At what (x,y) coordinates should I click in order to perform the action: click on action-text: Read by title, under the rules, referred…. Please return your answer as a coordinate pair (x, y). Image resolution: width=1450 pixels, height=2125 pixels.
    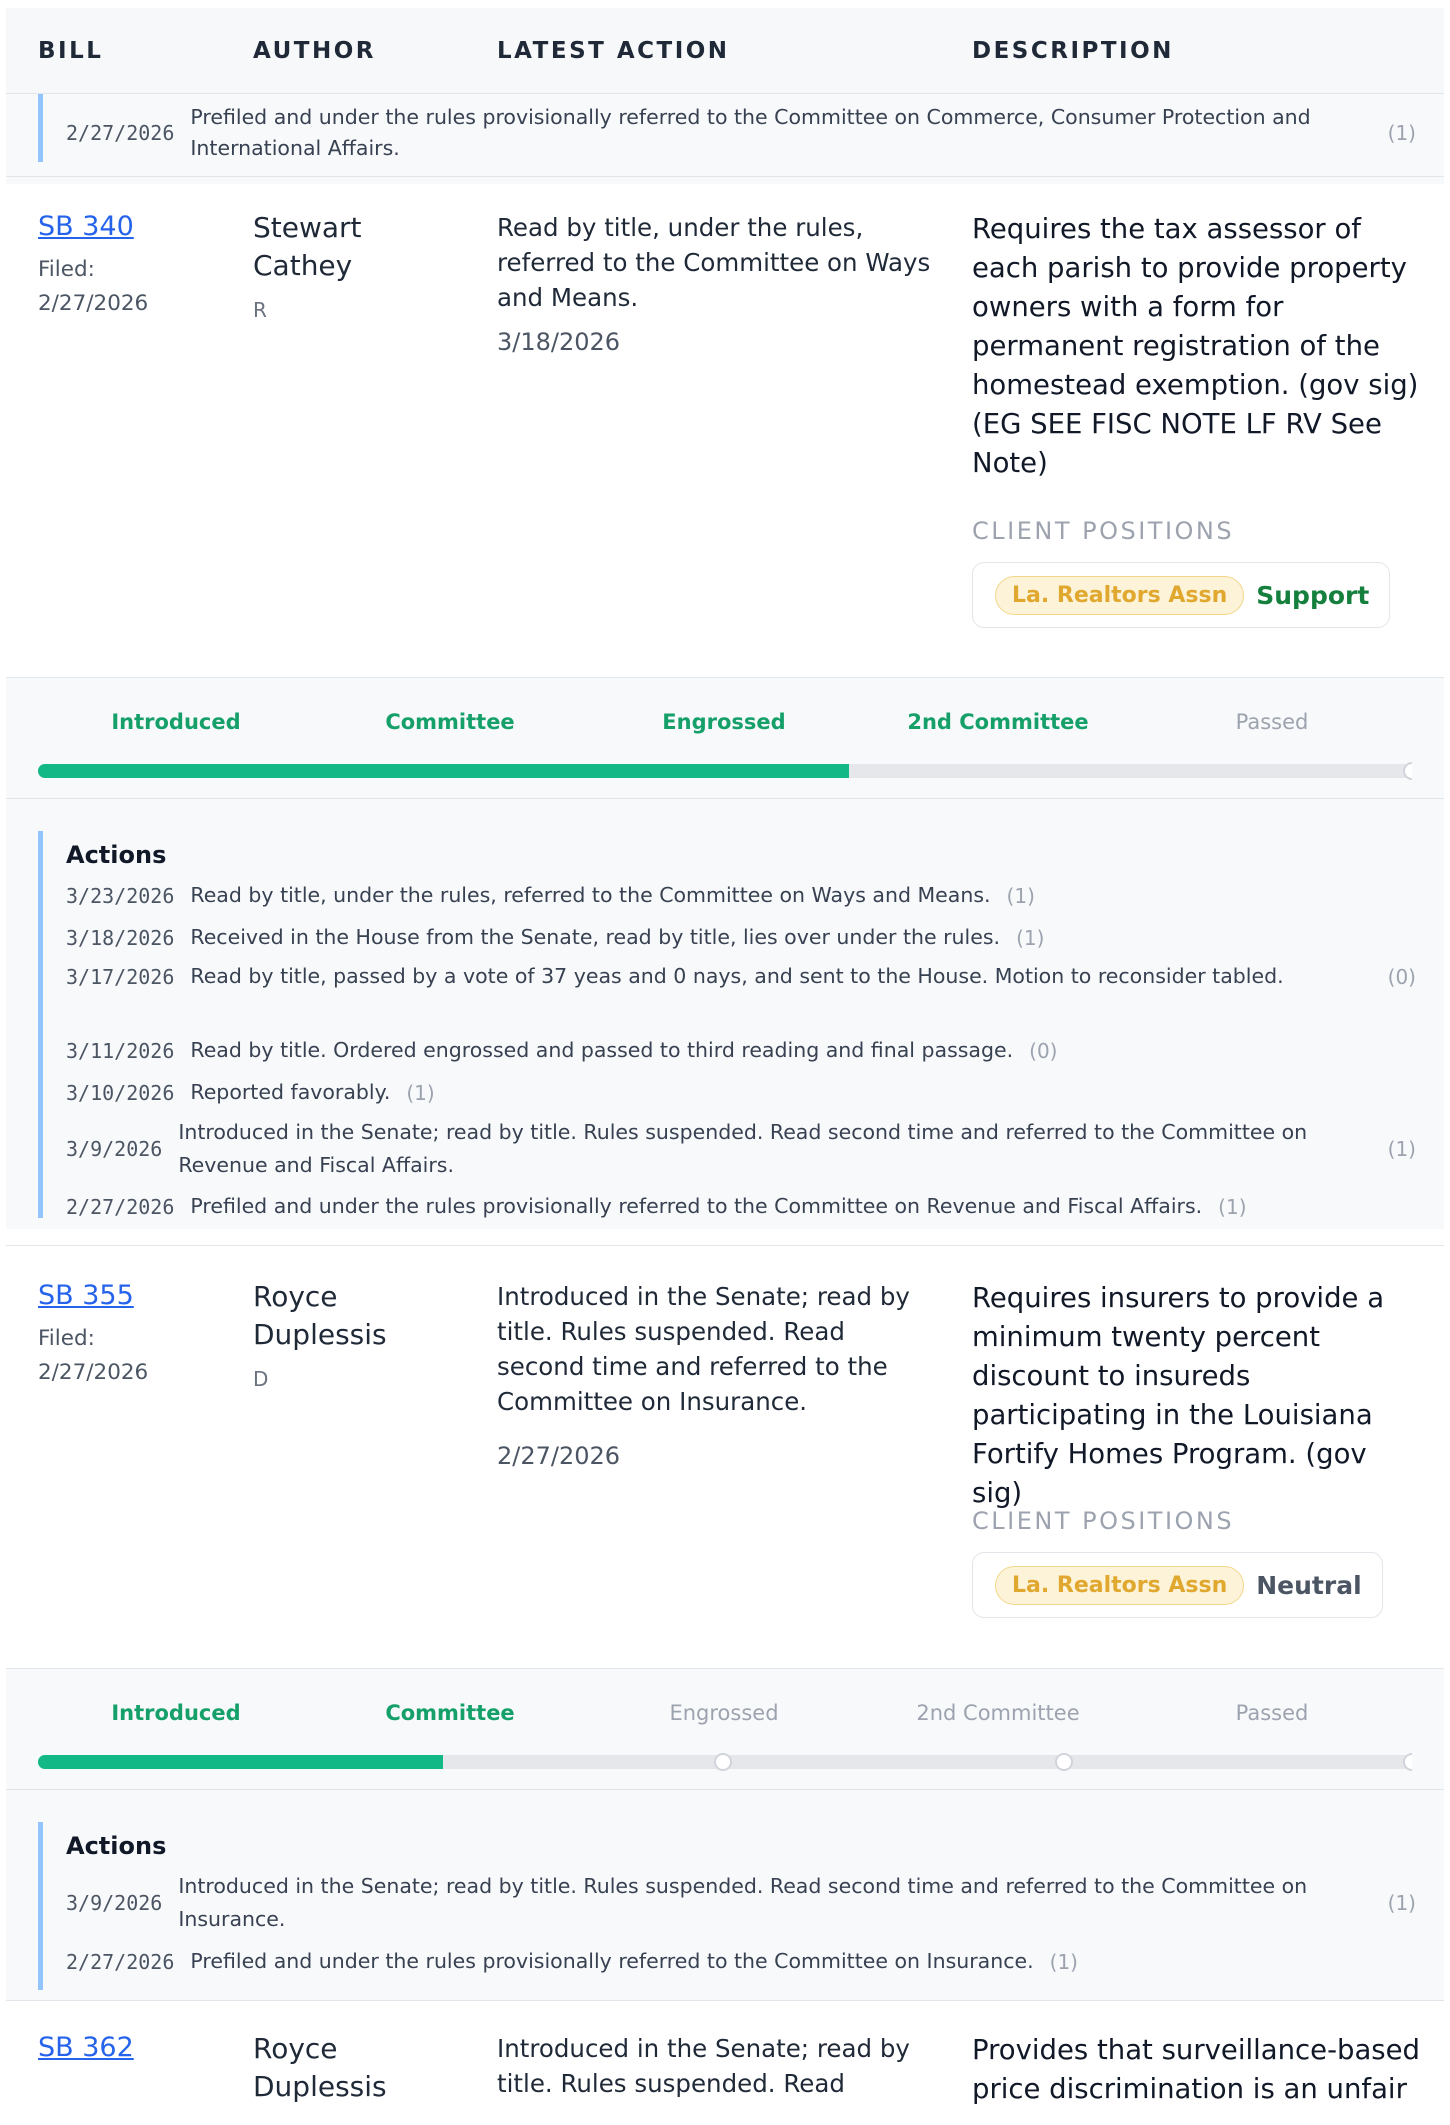
    Looking at the image, I should click on (590, 895).